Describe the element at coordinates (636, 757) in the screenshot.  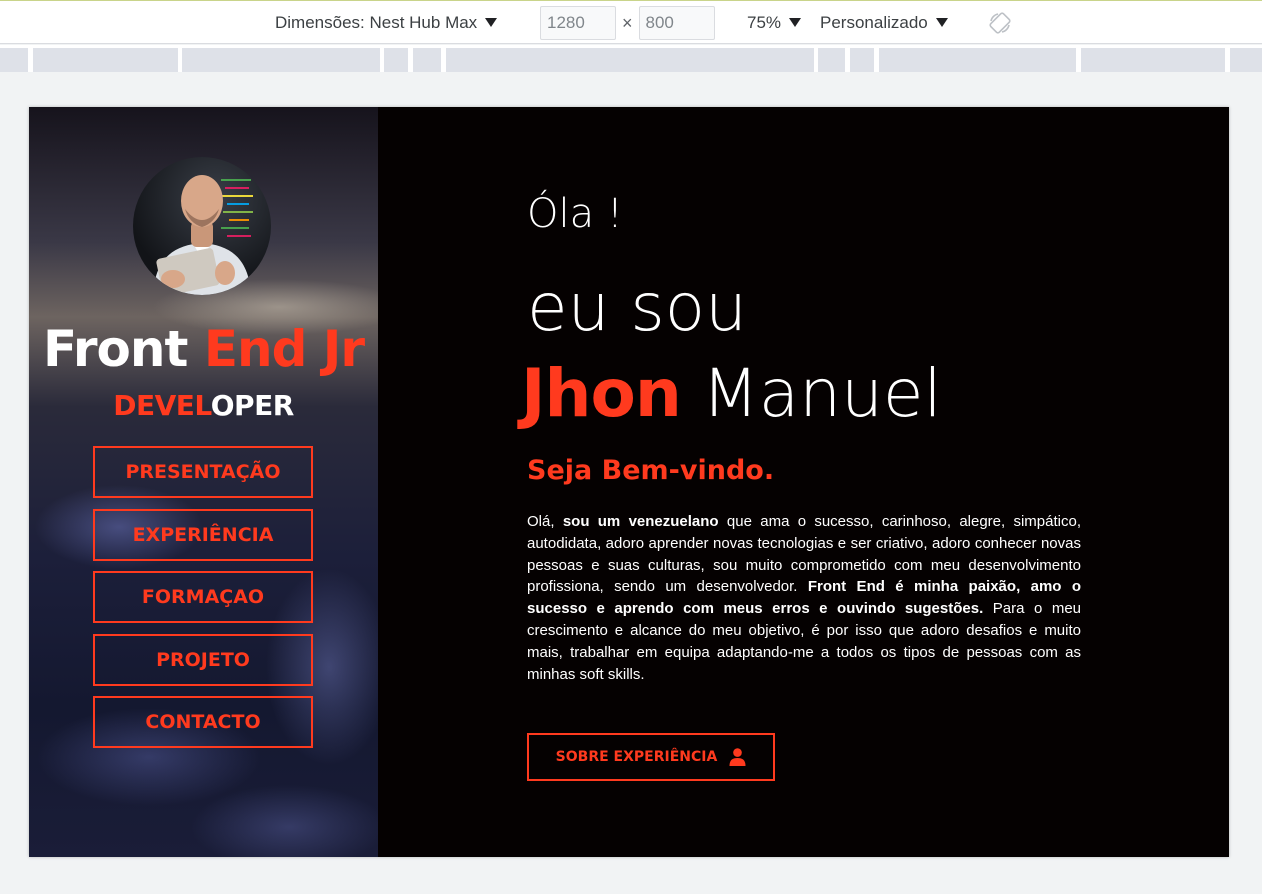
I see `cta-label: SOBRE EXPERIÊNCIA` at that location.